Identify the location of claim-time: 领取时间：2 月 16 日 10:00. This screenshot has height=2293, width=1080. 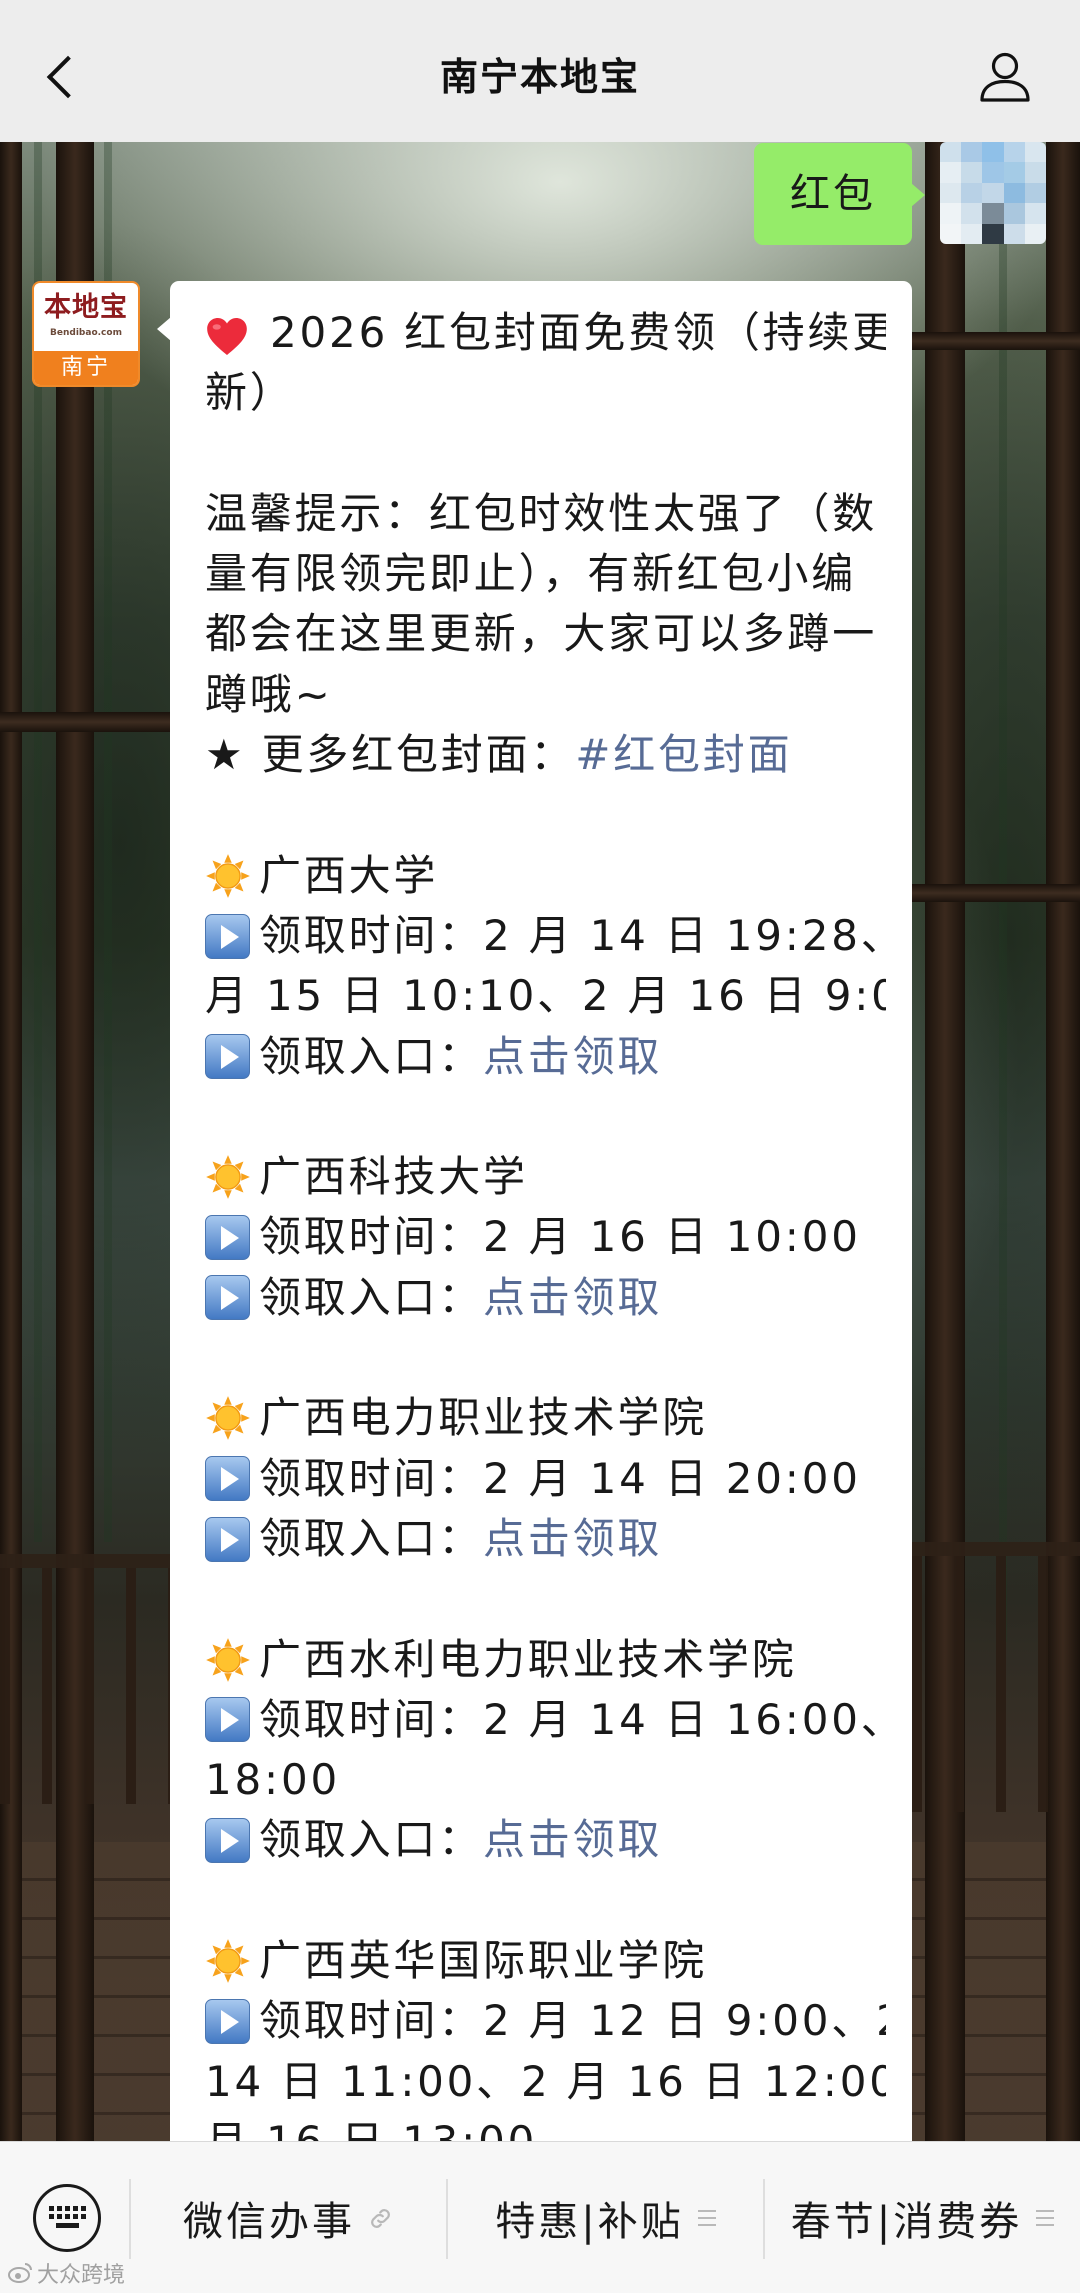
(560, 1237).